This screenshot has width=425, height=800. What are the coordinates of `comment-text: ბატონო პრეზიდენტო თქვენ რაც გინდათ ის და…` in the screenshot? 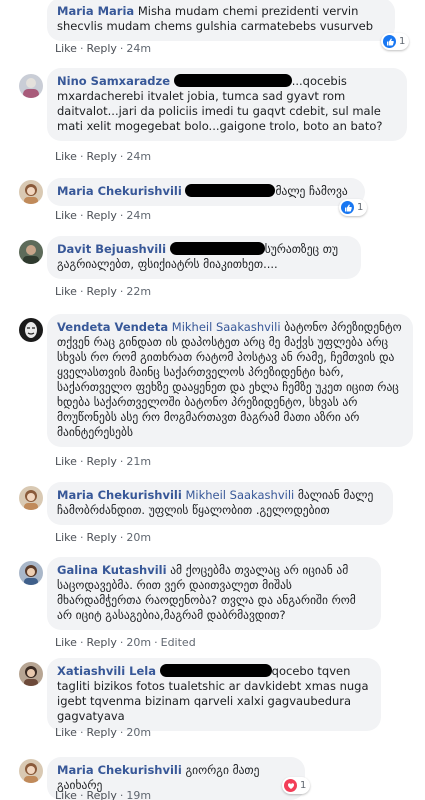 It's located at (229, 379).